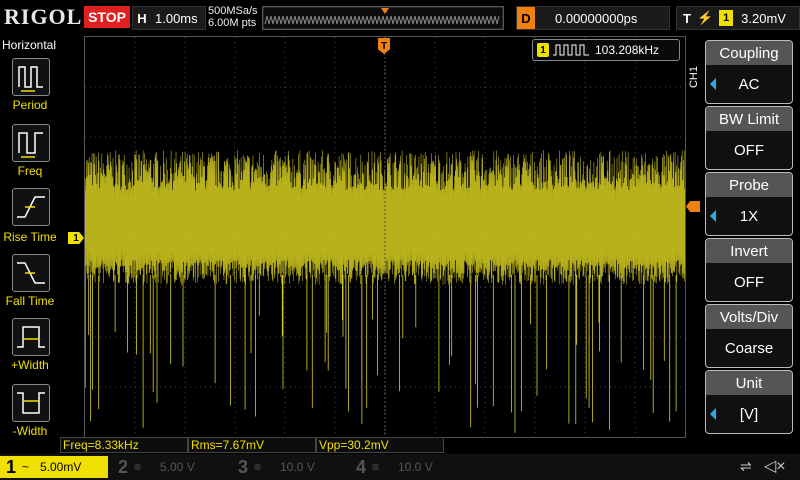 Image resolution: width=800 pixels, height=480 pixels. What do you see at coordinates (738, 18) in the screenshot?
I see `trigger-display: T ⚡ 1 3.20mV` at bounding box center [738, 18].